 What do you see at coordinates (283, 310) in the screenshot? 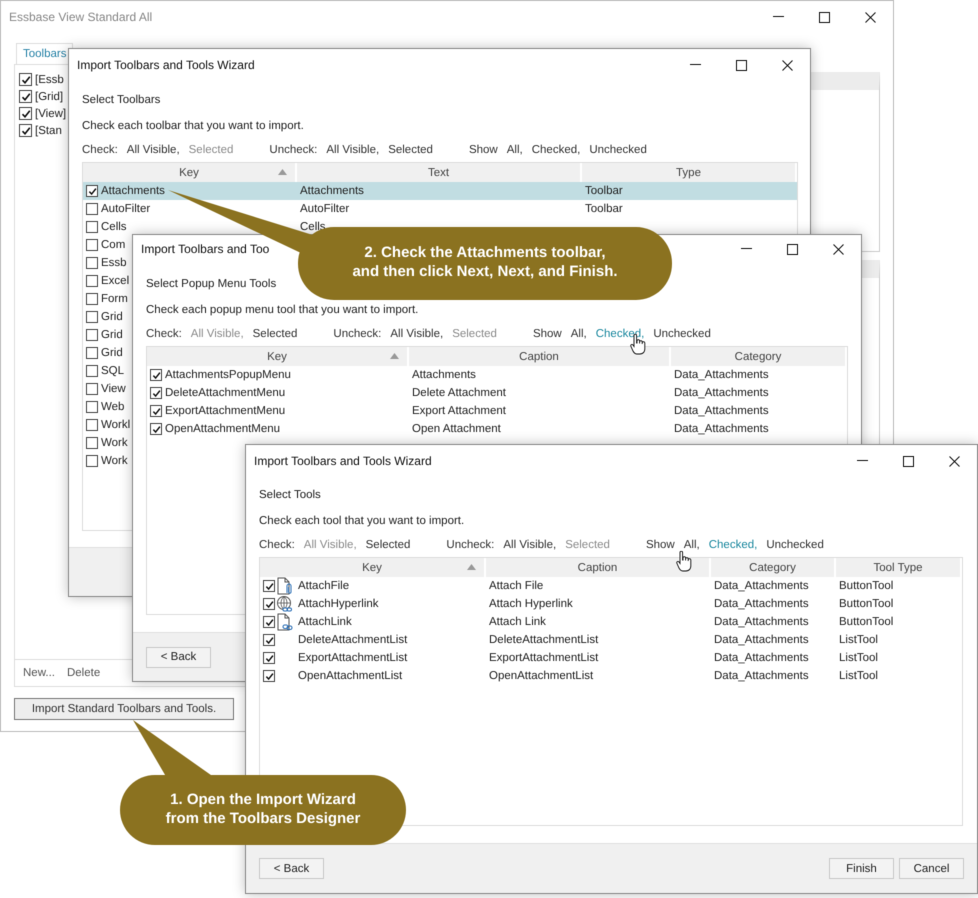
I see `instruction-text: Check each popup menu tool that you want to import.` at bounding box center [283, 310].